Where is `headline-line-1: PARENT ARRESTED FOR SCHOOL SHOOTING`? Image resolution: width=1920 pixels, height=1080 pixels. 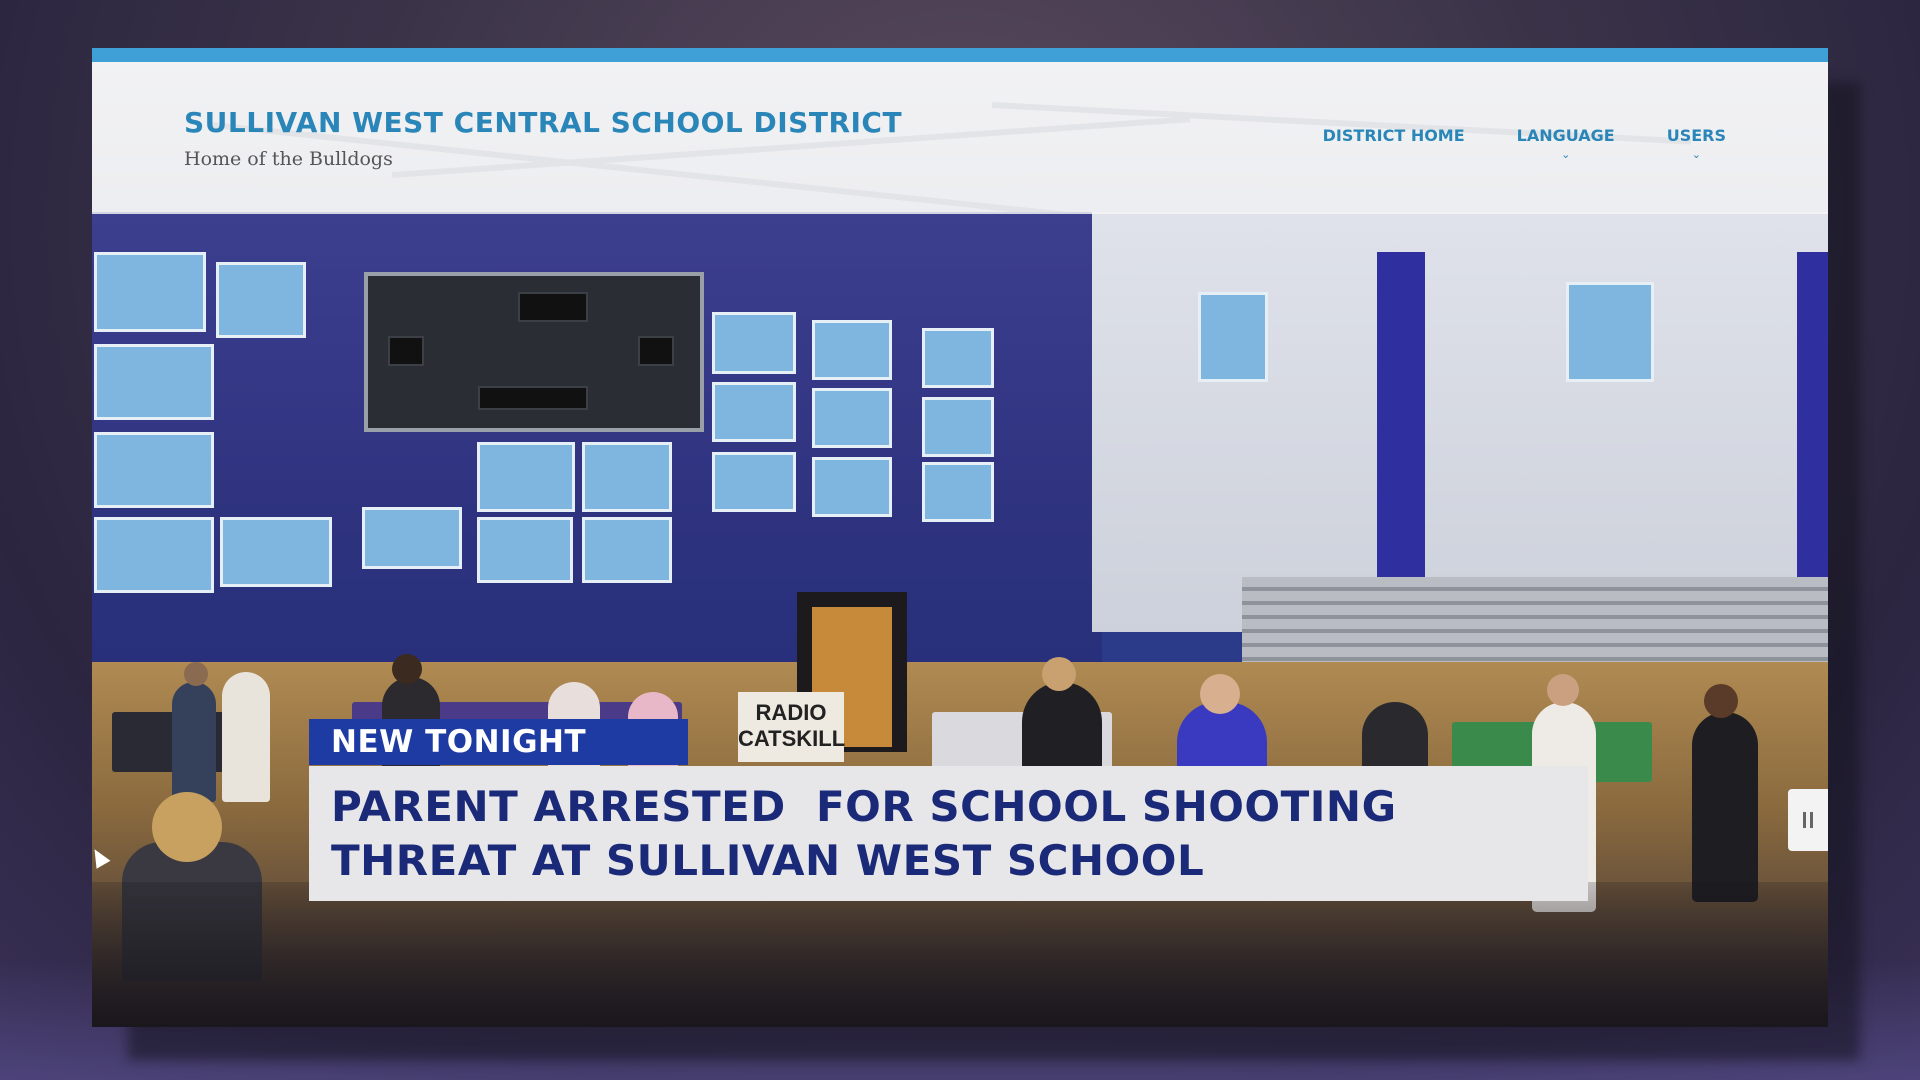
headline-line-1: PARENT ARRESTED FOR SCHOOL SHOOTING is located at coordinates (864, 806).